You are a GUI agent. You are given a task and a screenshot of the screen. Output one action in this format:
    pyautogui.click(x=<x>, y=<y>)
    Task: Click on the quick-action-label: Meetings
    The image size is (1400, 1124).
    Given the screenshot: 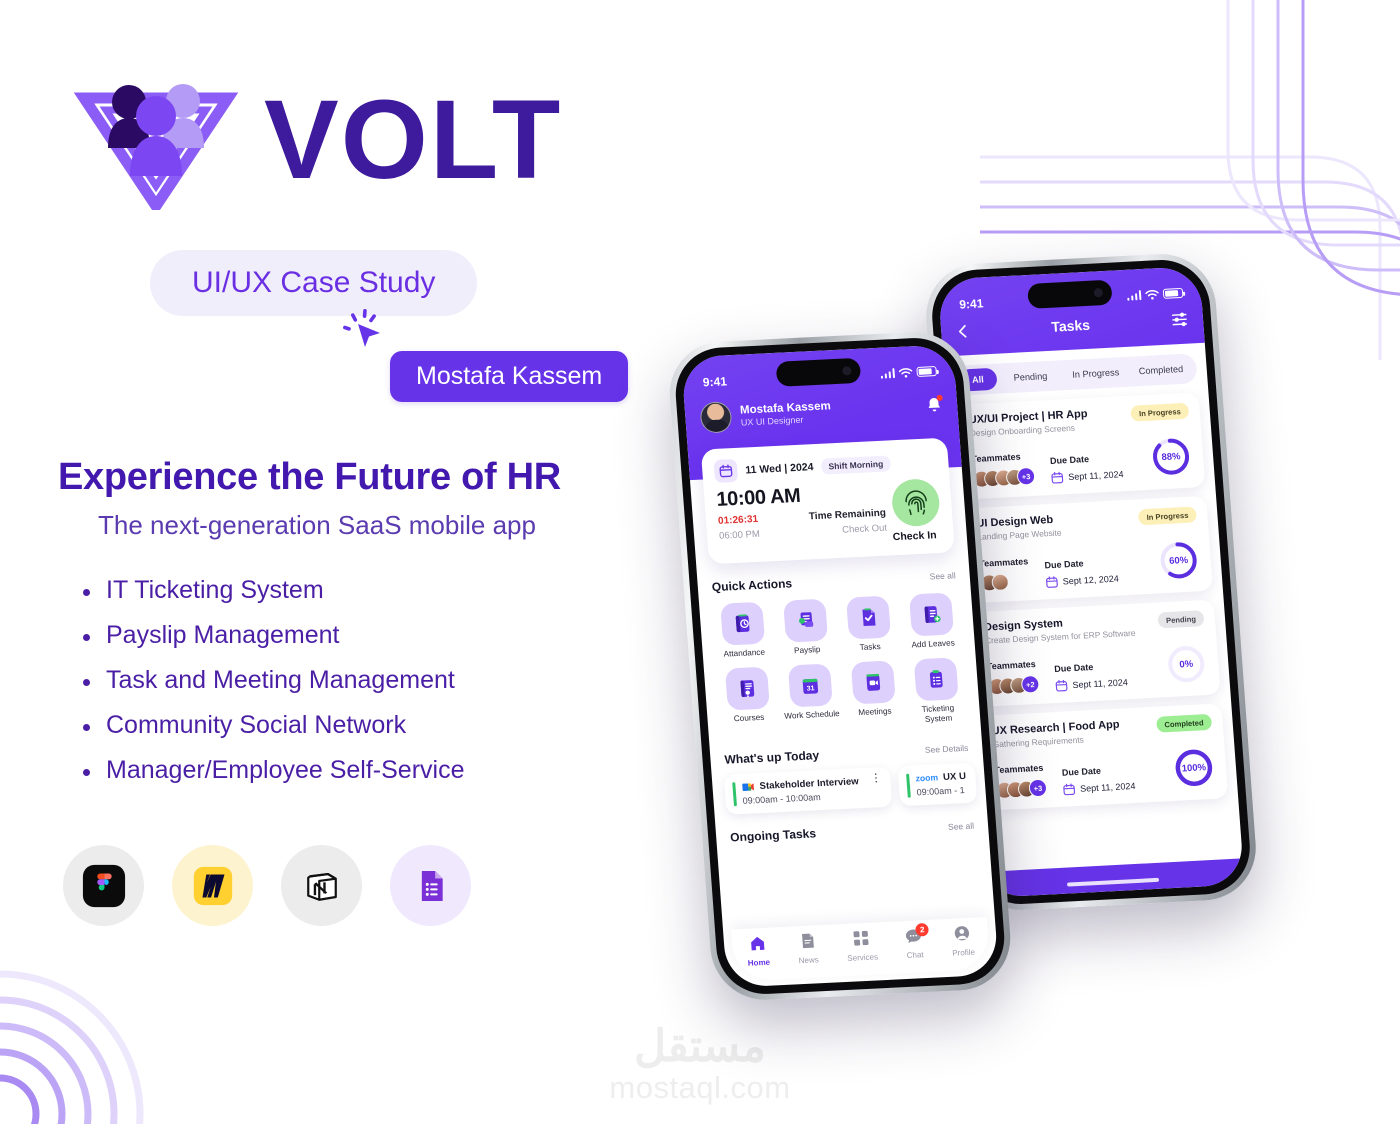 What is the action you would take?
    pyautogui.click(x=874, y=711)
    